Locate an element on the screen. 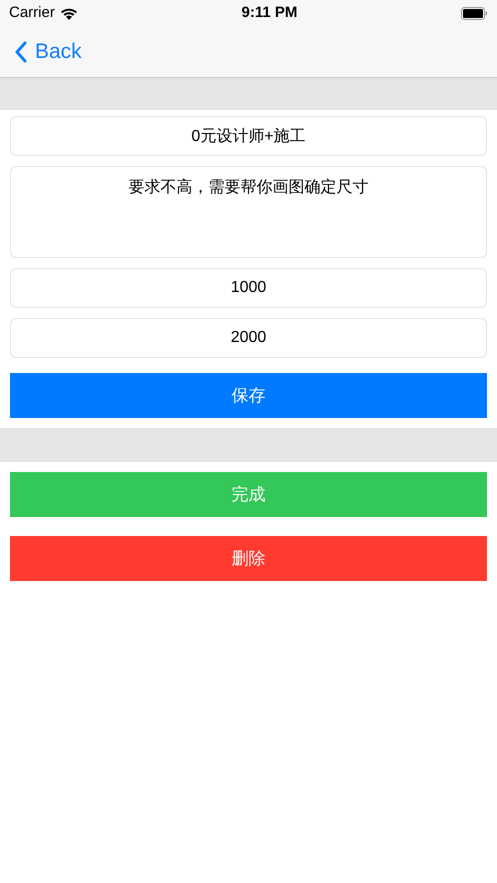 This screenshot has width=497, height=883. carrier-label: Carrier is located at coordinates (32, 12).